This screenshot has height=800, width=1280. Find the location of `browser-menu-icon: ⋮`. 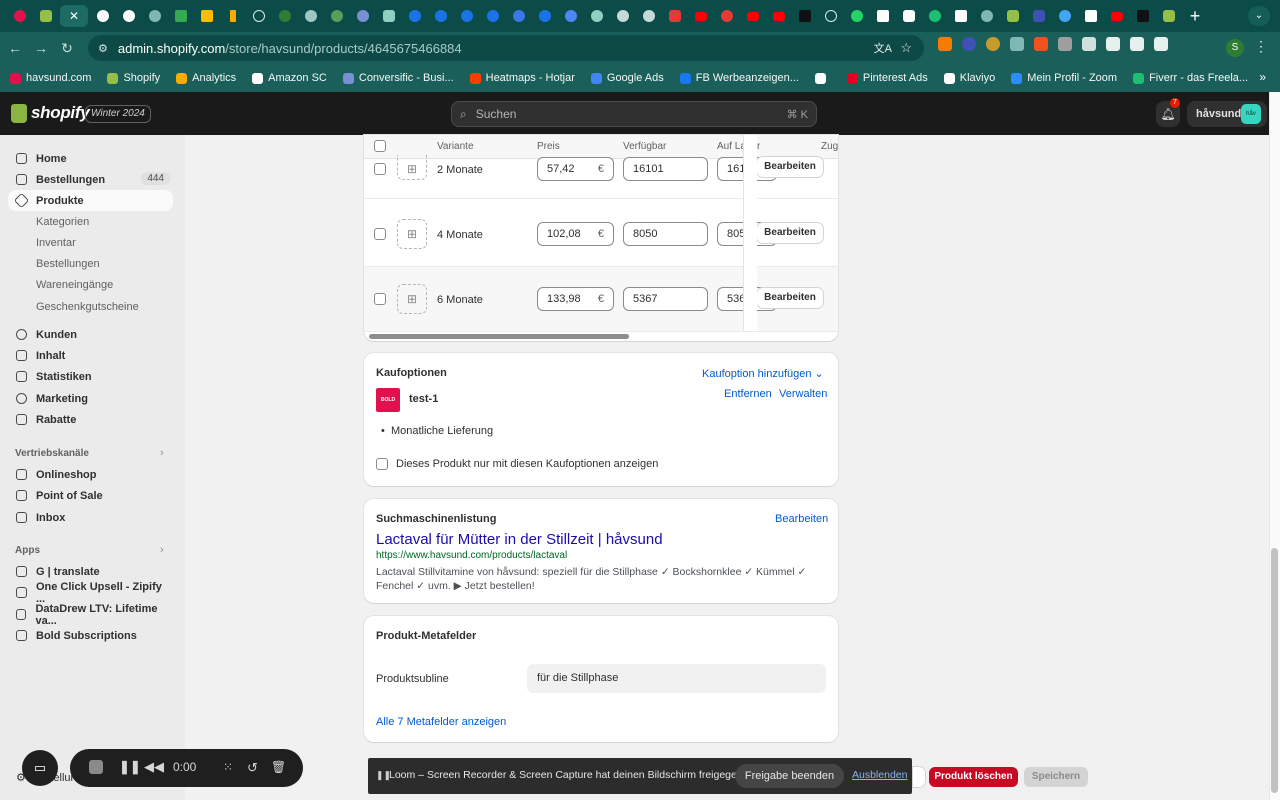

browser-menu-icon: ⋮ is located at coordinates (1261, 46).